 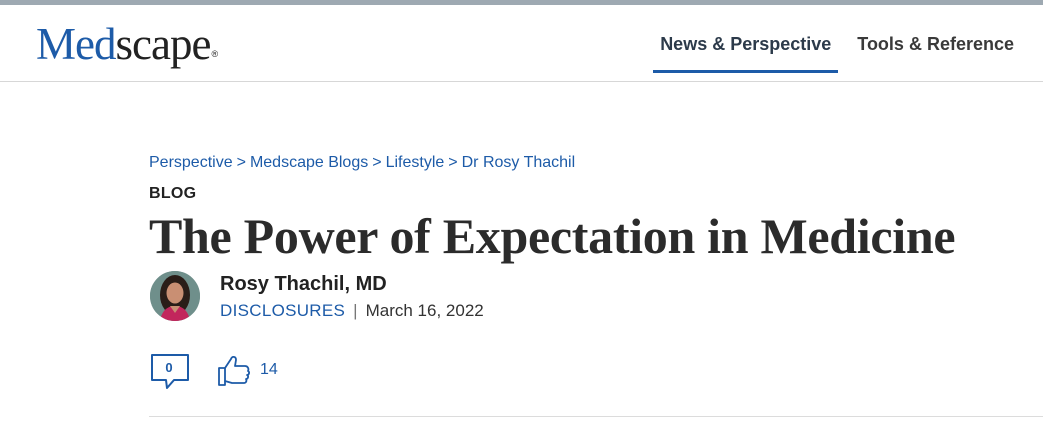 I want to click on thumbs-up-icon, so click(x=234, y=370).